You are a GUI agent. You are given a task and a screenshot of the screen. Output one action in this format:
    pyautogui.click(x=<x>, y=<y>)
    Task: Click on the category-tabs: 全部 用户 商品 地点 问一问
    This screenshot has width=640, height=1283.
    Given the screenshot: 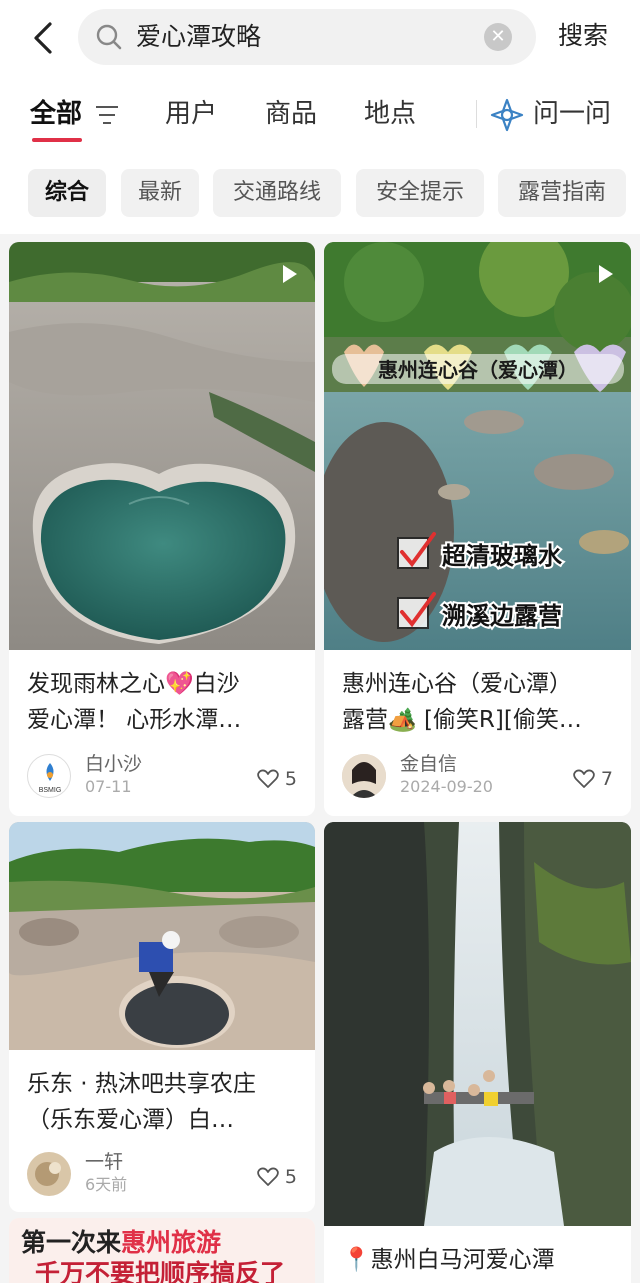 What is the action you would take?
    pyautogui.click(x=320, y=114)
    